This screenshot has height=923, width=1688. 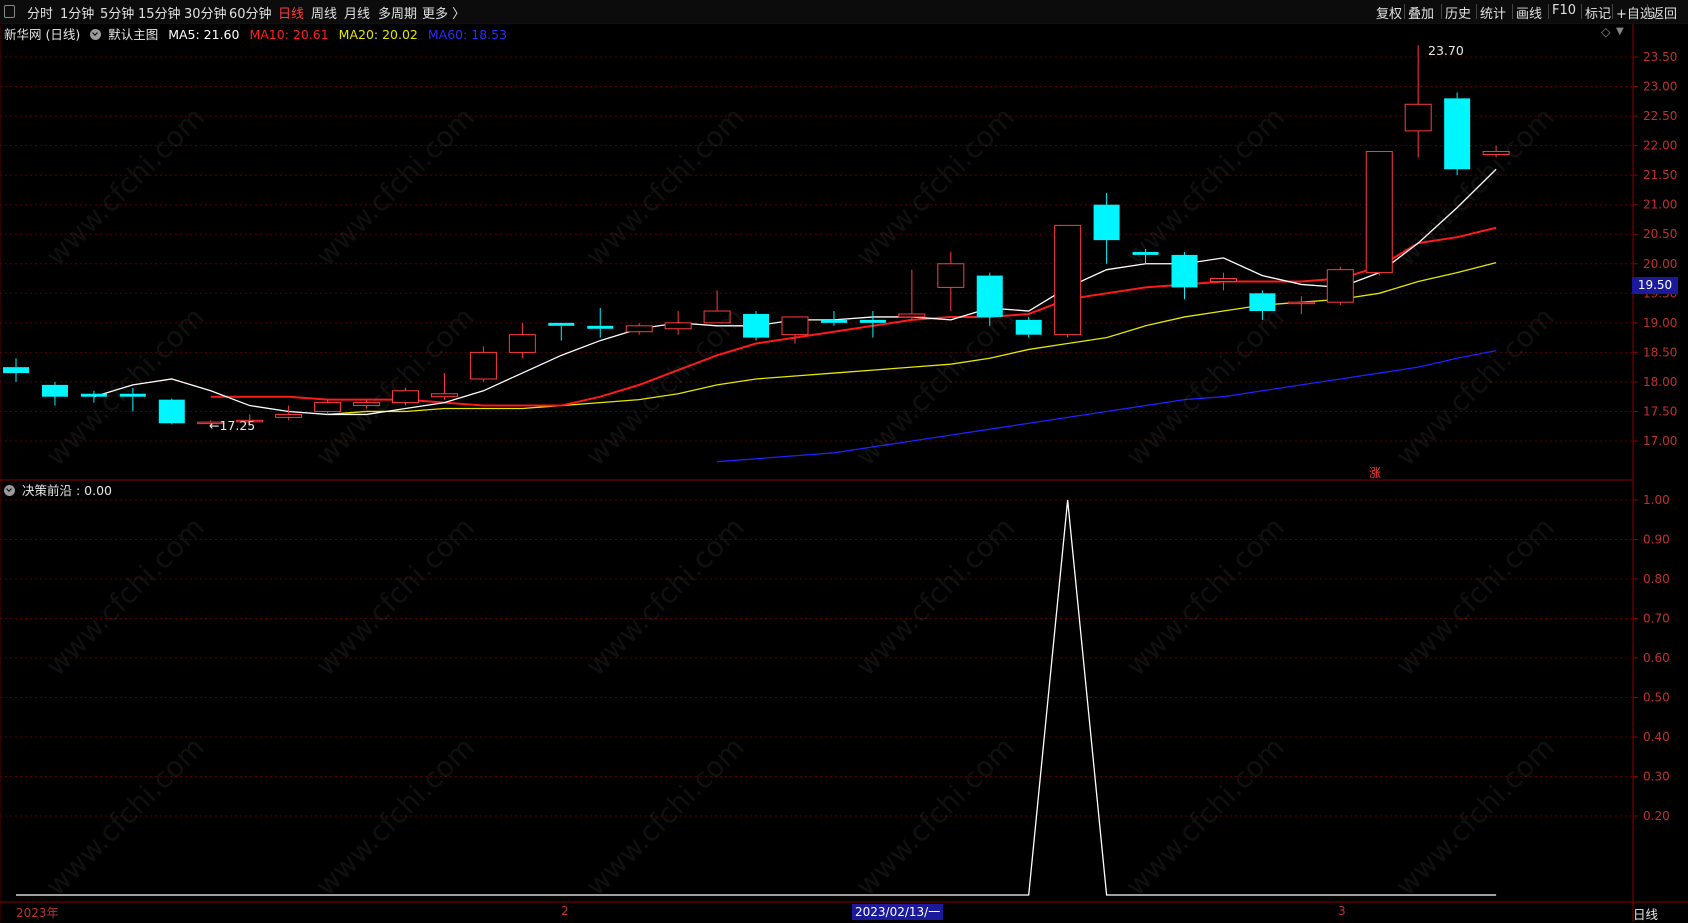 I want to click on template-name: 默认主图, so click(x=133, y=34).